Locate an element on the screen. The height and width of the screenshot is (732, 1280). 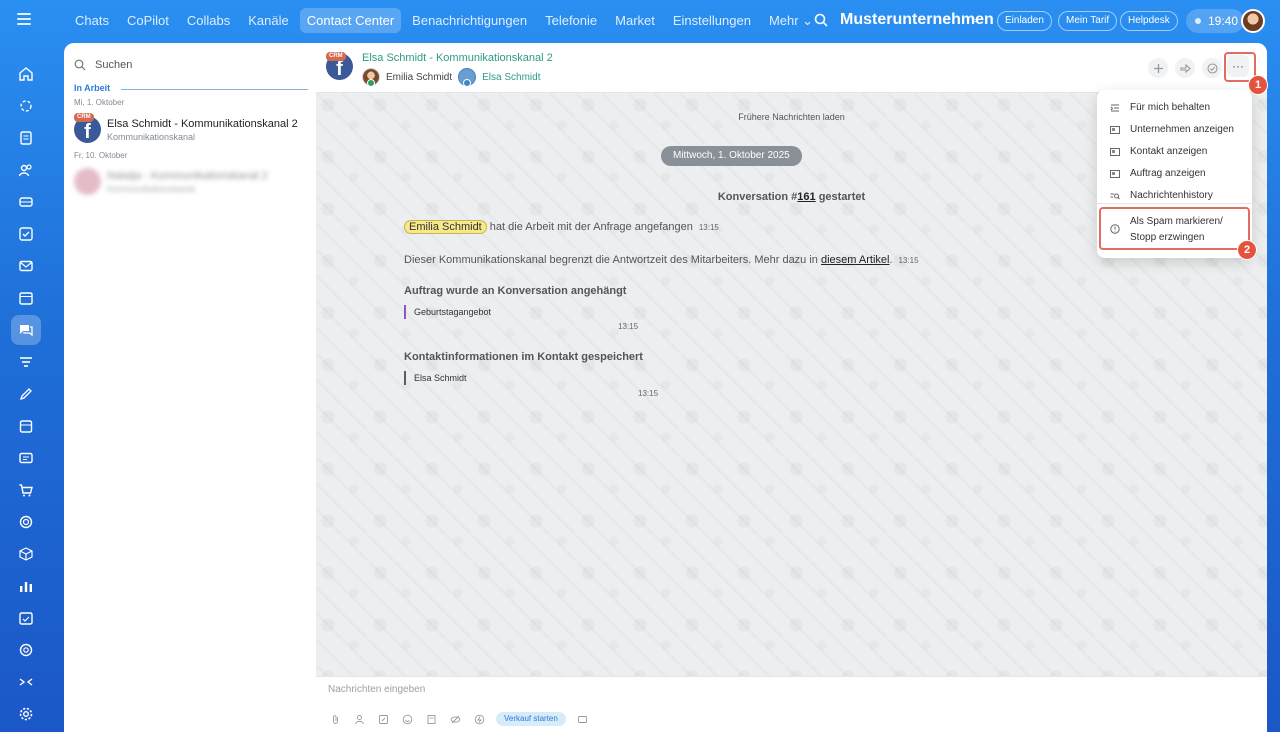
id-card-icon is located at coordinates (26, 458).